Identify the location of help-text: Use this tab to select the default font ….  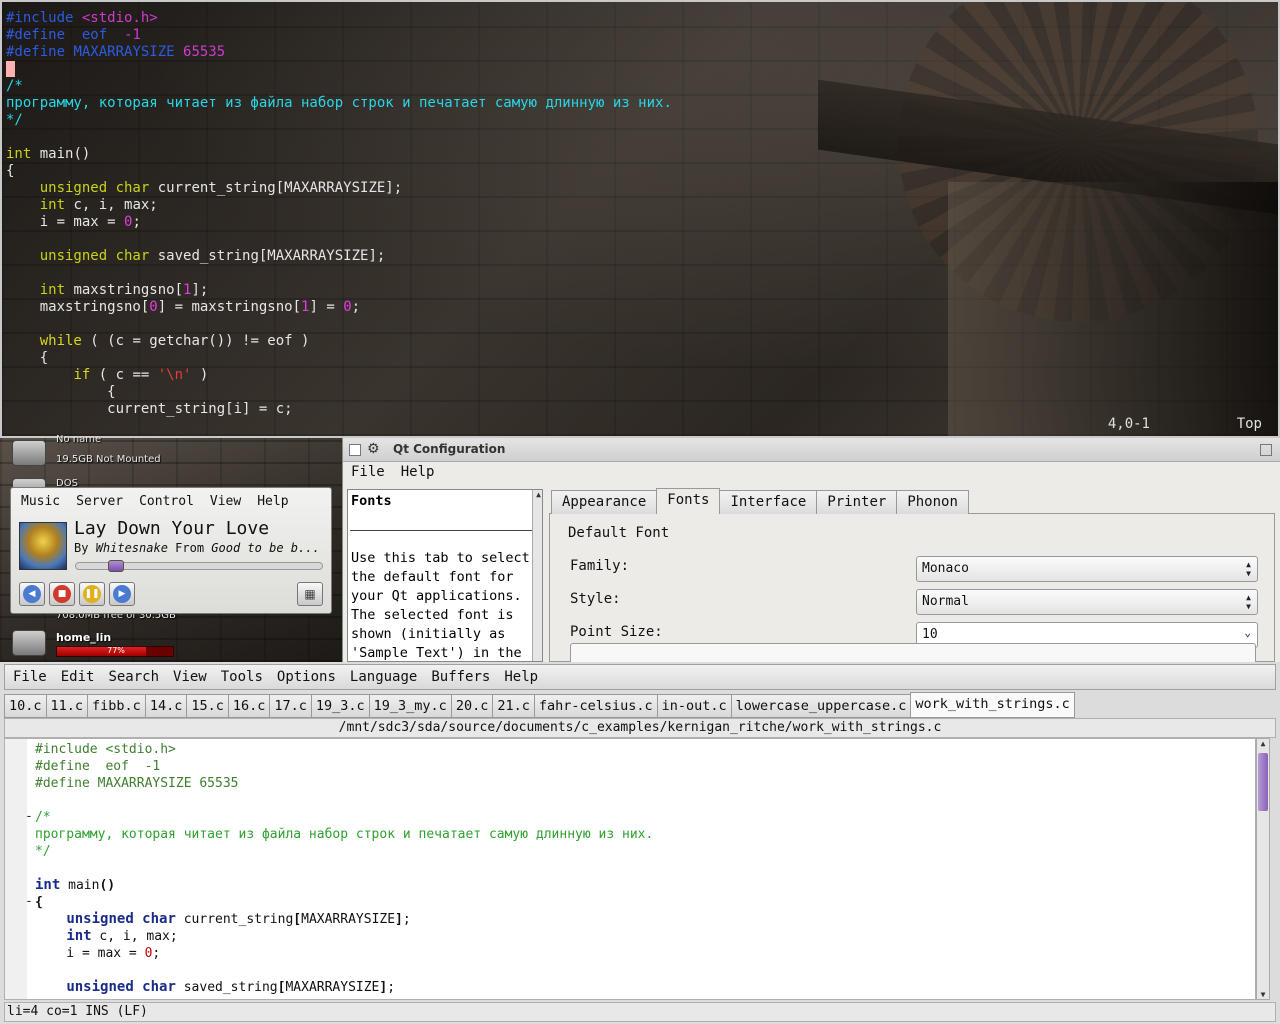
(440, 605).